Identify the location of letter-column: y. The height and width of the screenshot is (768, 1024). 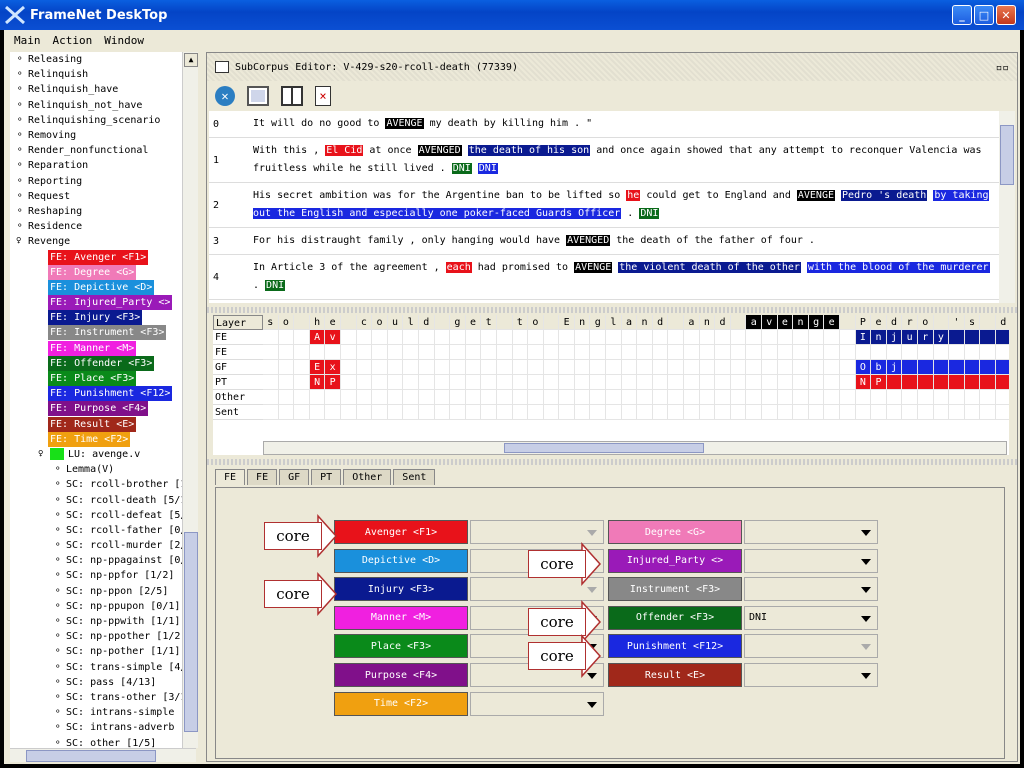
(941, 367).